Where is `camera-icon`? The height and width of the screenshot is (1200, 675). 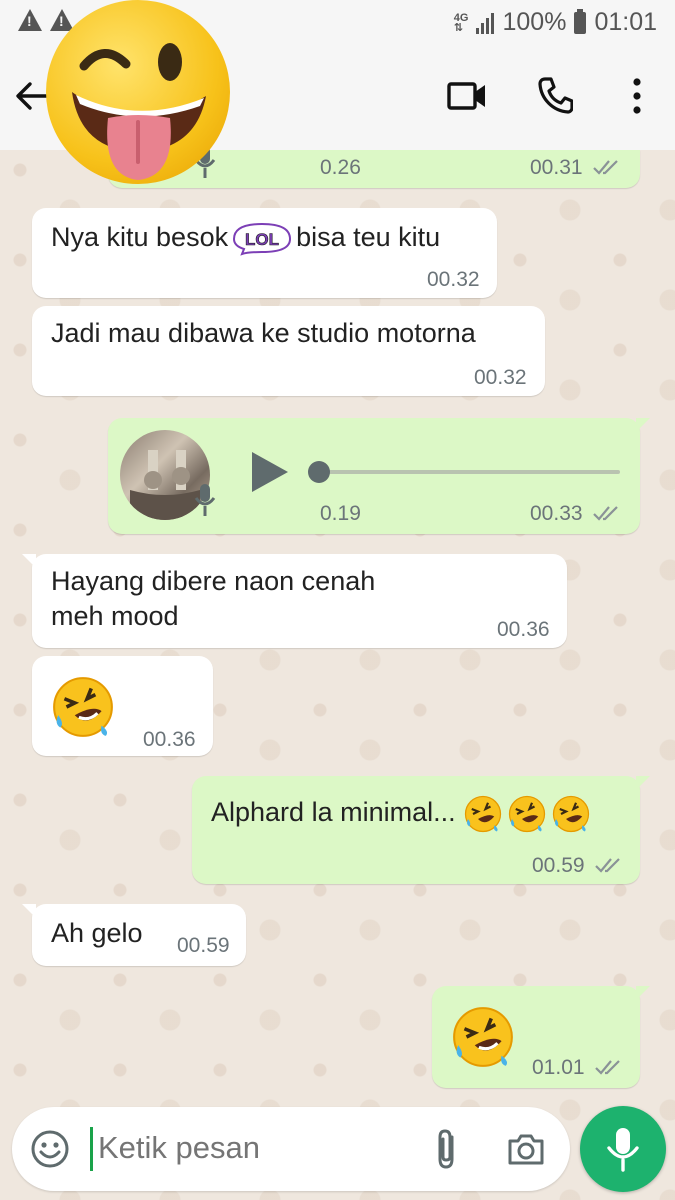 camera-icon is located at coordinates (526, 1149).